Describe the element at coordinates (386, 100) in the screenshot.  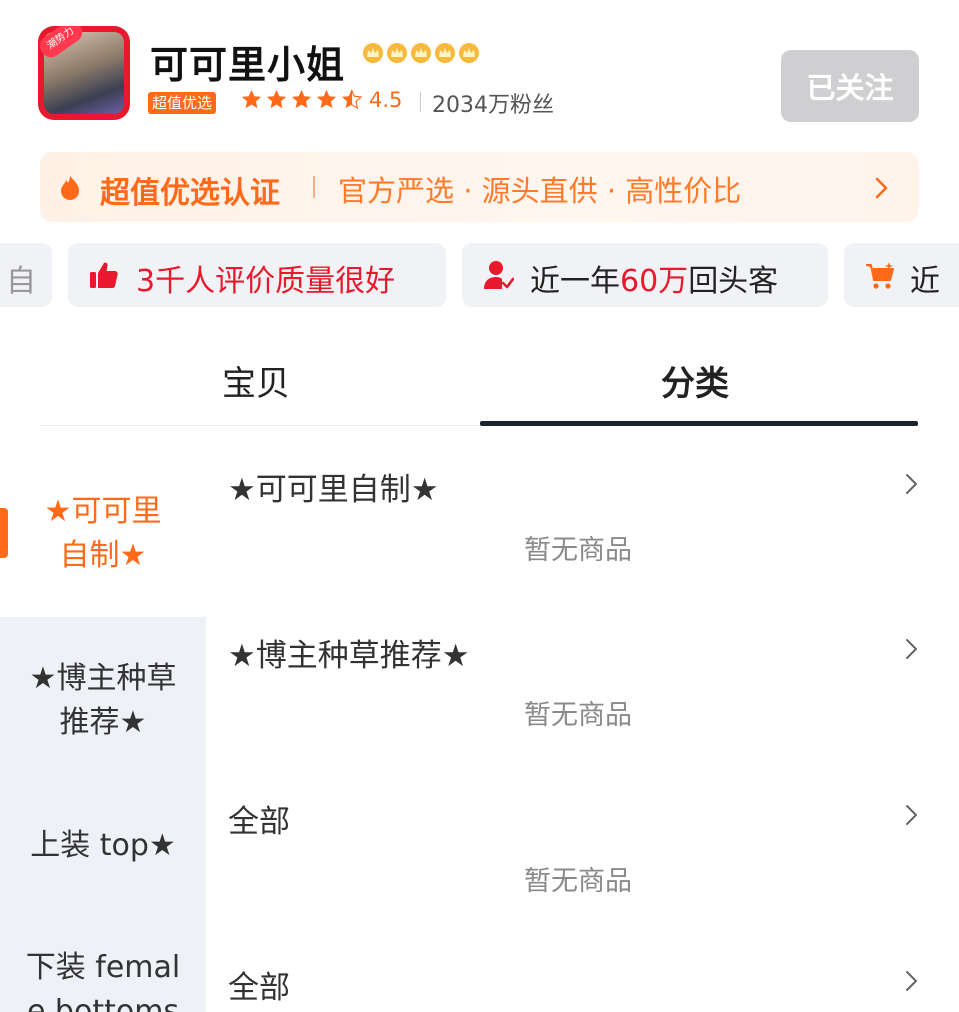
I see `rating-value: 4.5` at that location.